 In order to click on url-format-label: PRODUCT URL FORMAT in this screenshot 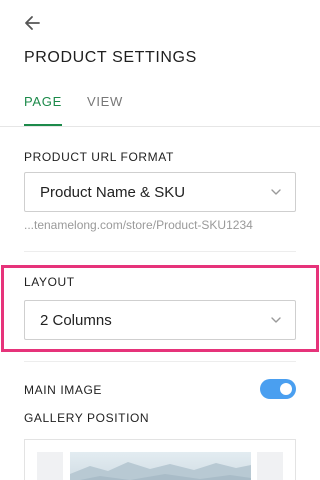, I will do `click(99, 157)`.